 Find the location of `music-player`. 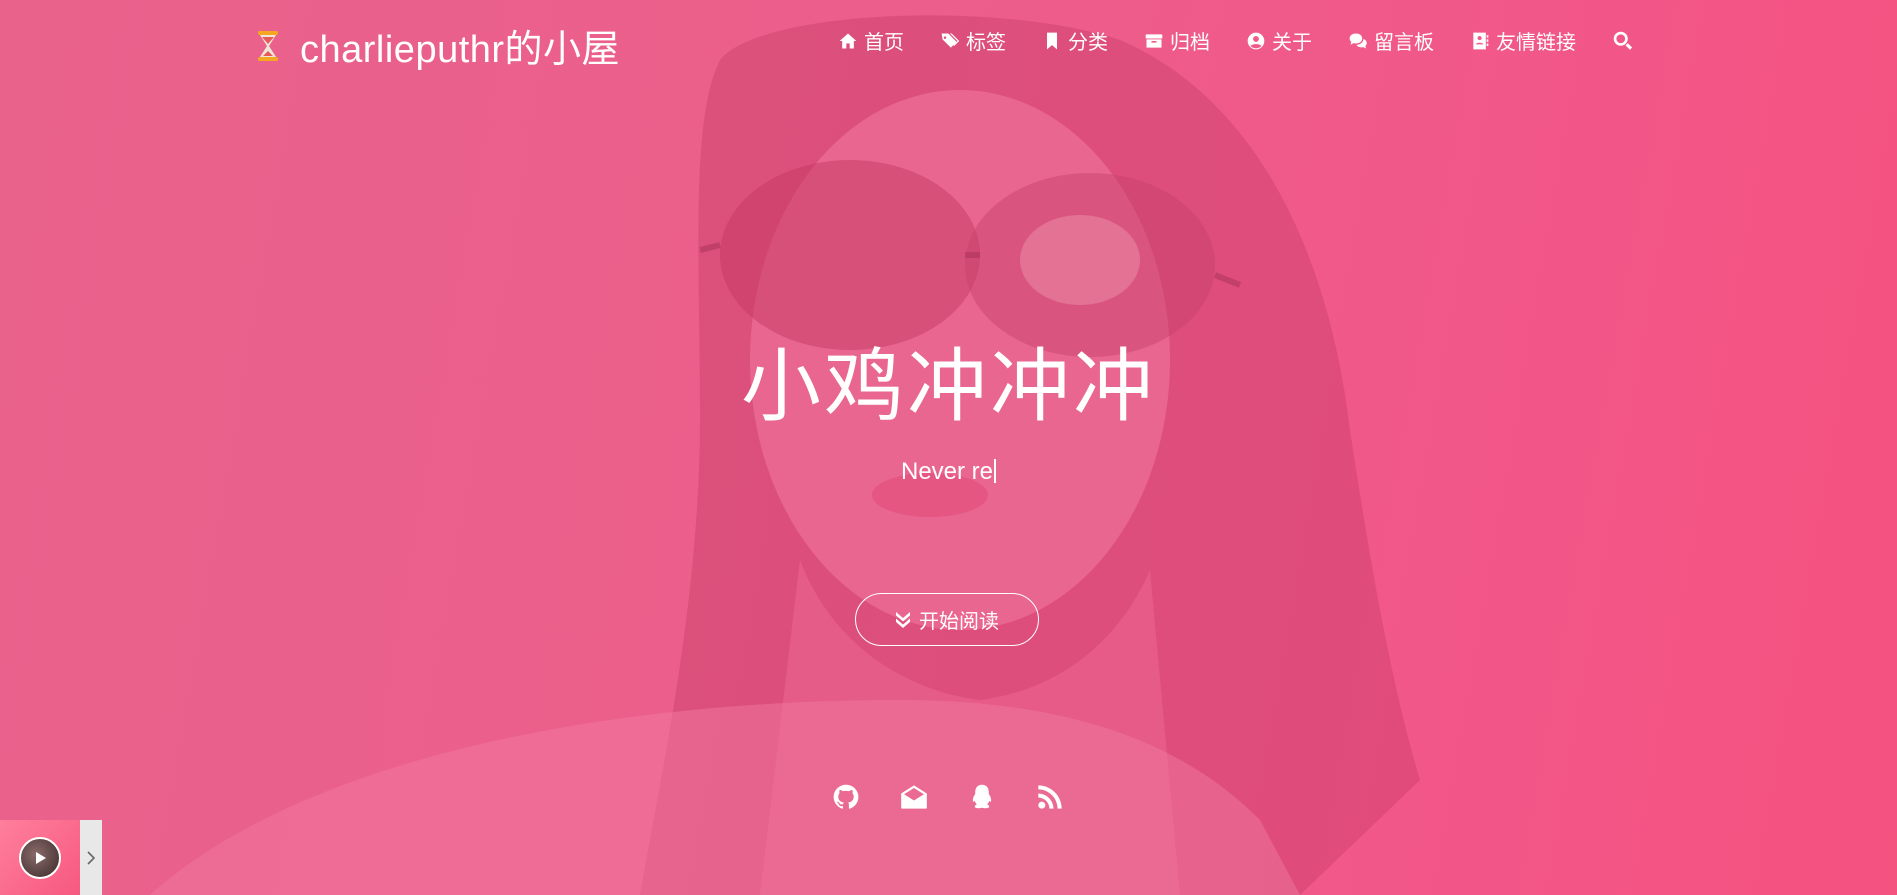

music-player is located at coordinates (51, 857).